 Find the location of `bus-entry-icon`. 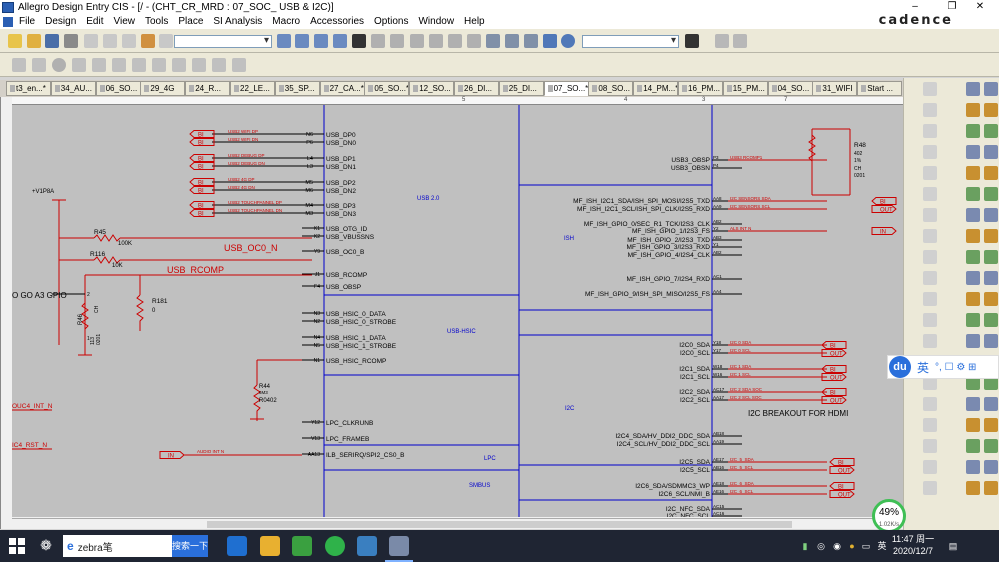

bus-entry-icon is located at coordinates (930, 173).